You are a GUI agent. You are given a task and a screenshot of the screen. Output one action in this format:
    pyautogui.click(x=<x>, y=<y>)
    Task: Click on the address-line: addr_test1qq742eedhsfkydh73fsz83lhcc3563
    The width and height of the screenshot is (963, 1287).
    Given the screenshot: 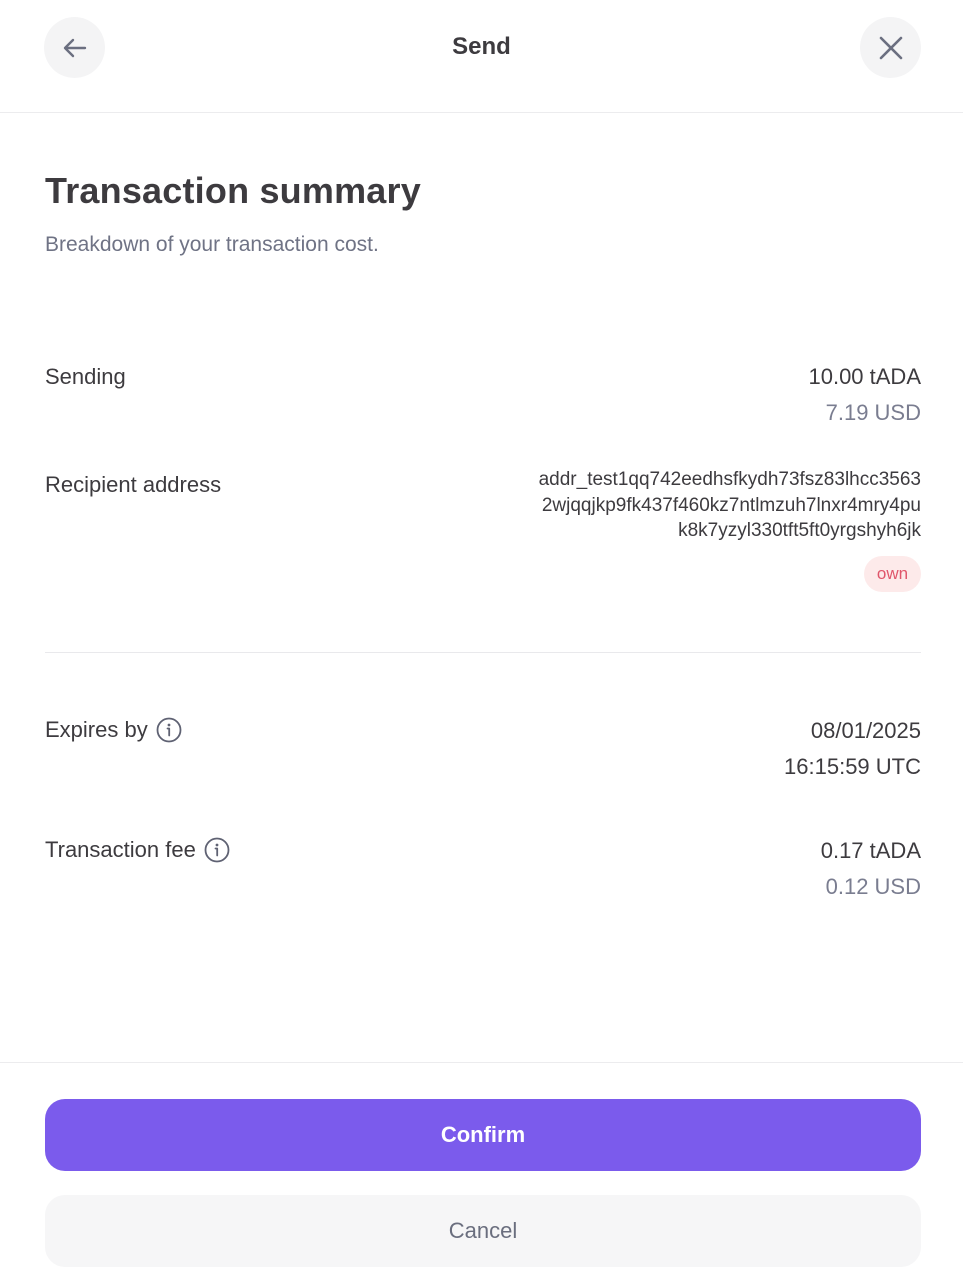 What is the action you would take?
    pyautogui.click(x=729, y=479)
    